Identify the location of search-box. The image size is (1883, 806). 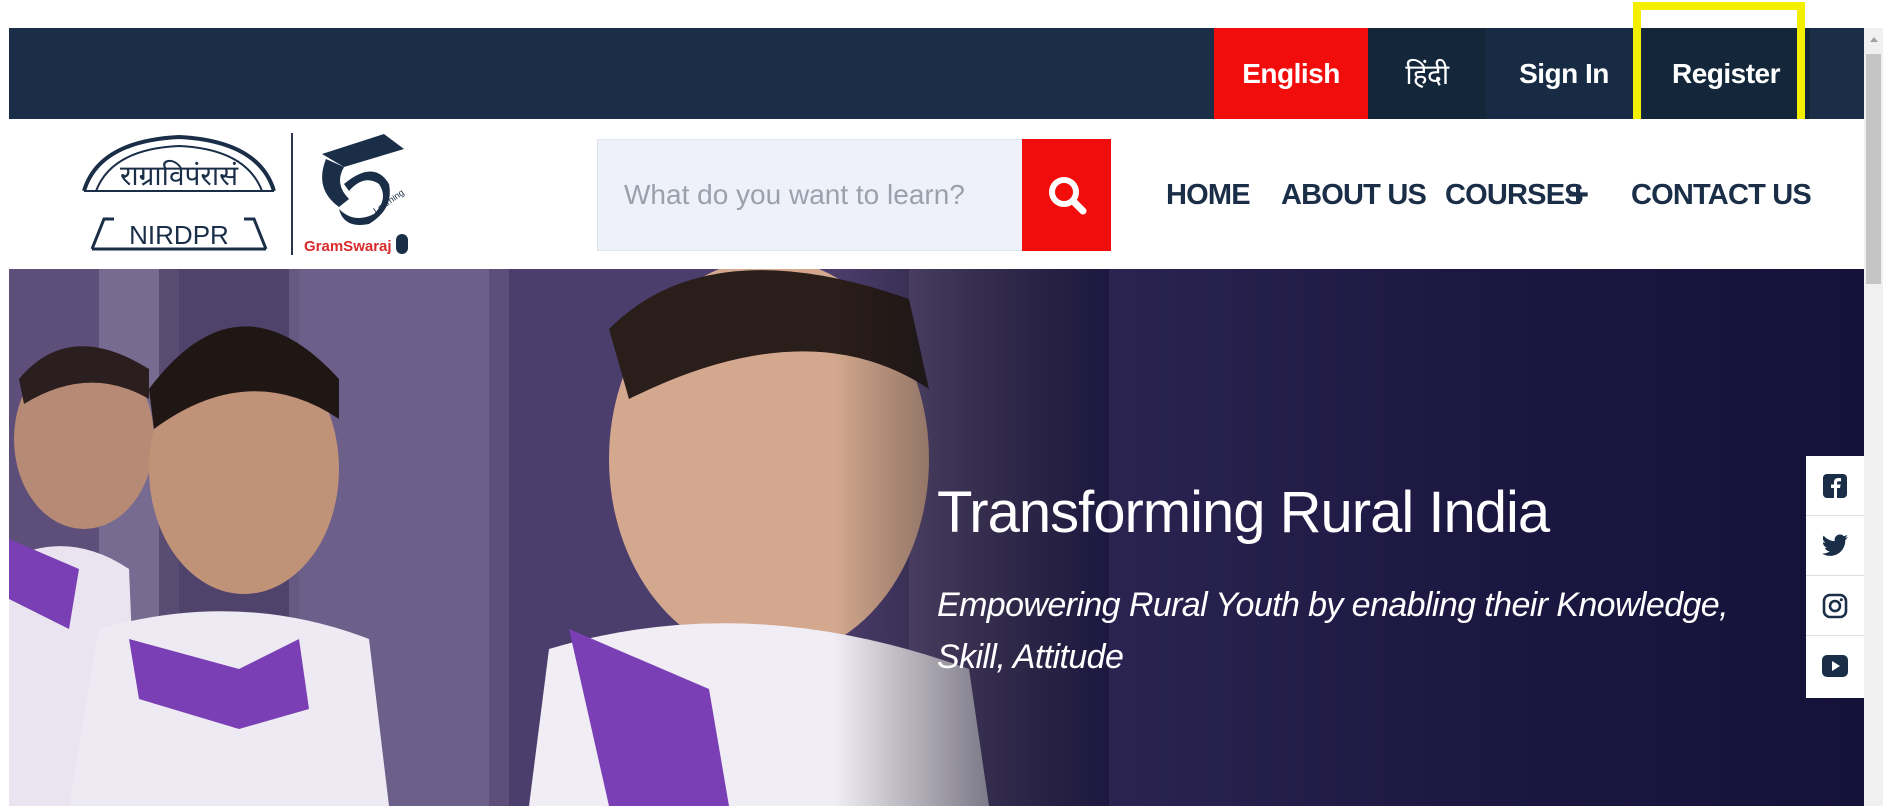
(813, 195).